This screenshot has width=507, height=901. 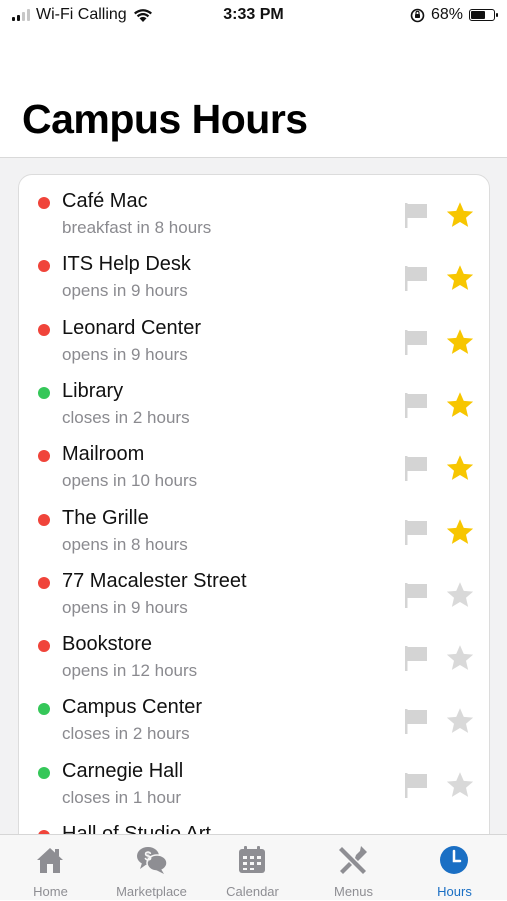 I want to click on status-bar: Wi-Fi Calling 3:33 PM 68%, so click(x=253, y=16).